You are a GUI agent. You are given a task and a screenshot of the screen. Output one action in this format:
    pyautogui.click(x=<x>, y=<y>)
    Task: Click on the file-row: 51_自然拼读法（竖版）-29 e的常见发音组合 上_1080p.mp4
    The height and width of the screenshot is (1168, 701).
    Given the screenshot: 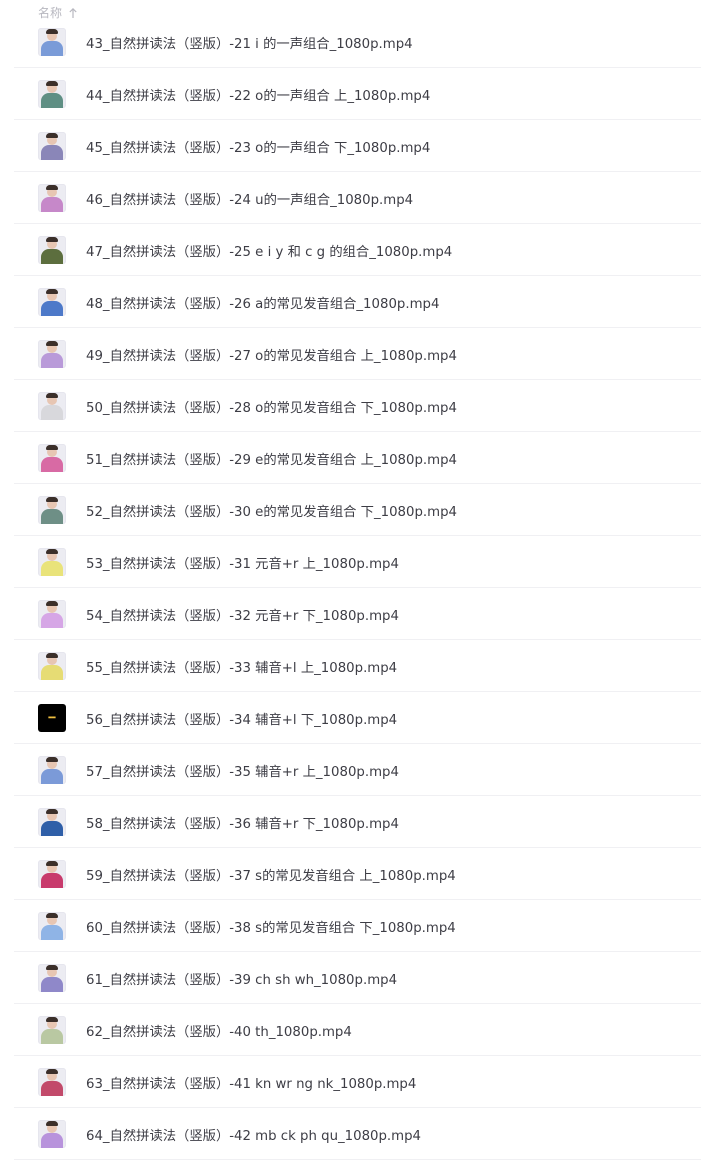 What is the action you would take?
    pyautogui.click(x=357, y=458)
    